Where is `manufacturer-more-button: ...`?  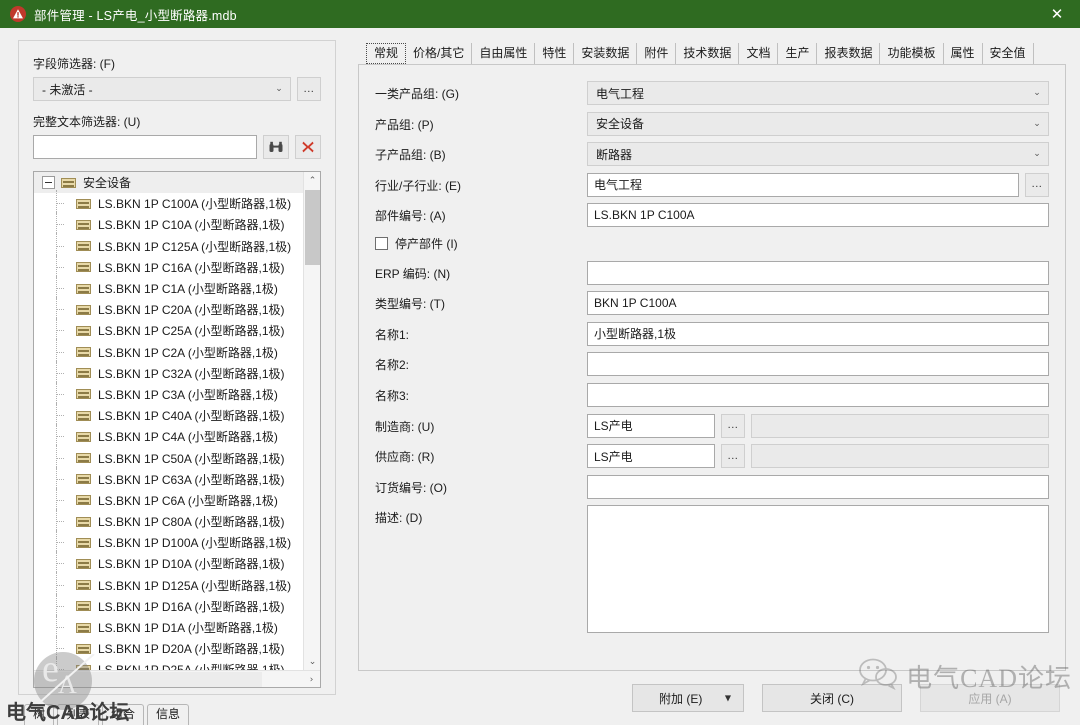 manufacturer-more-button: ... is located at coordinates (733, 425).